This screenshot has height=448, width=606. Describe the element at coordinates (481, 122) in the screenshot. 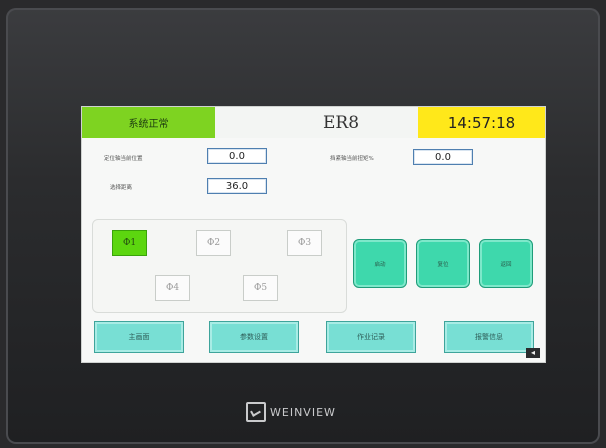

I see `clock-display: 14:57:18` at that location.